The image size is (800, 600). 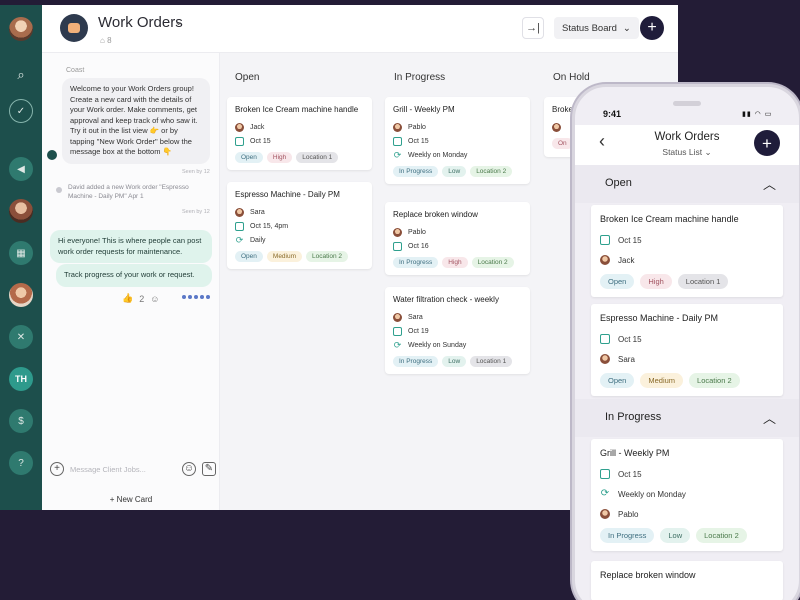 I want to click on mobile-header: ‹ Work Orders Status List ⌄ +, so click(x=687, y=145).